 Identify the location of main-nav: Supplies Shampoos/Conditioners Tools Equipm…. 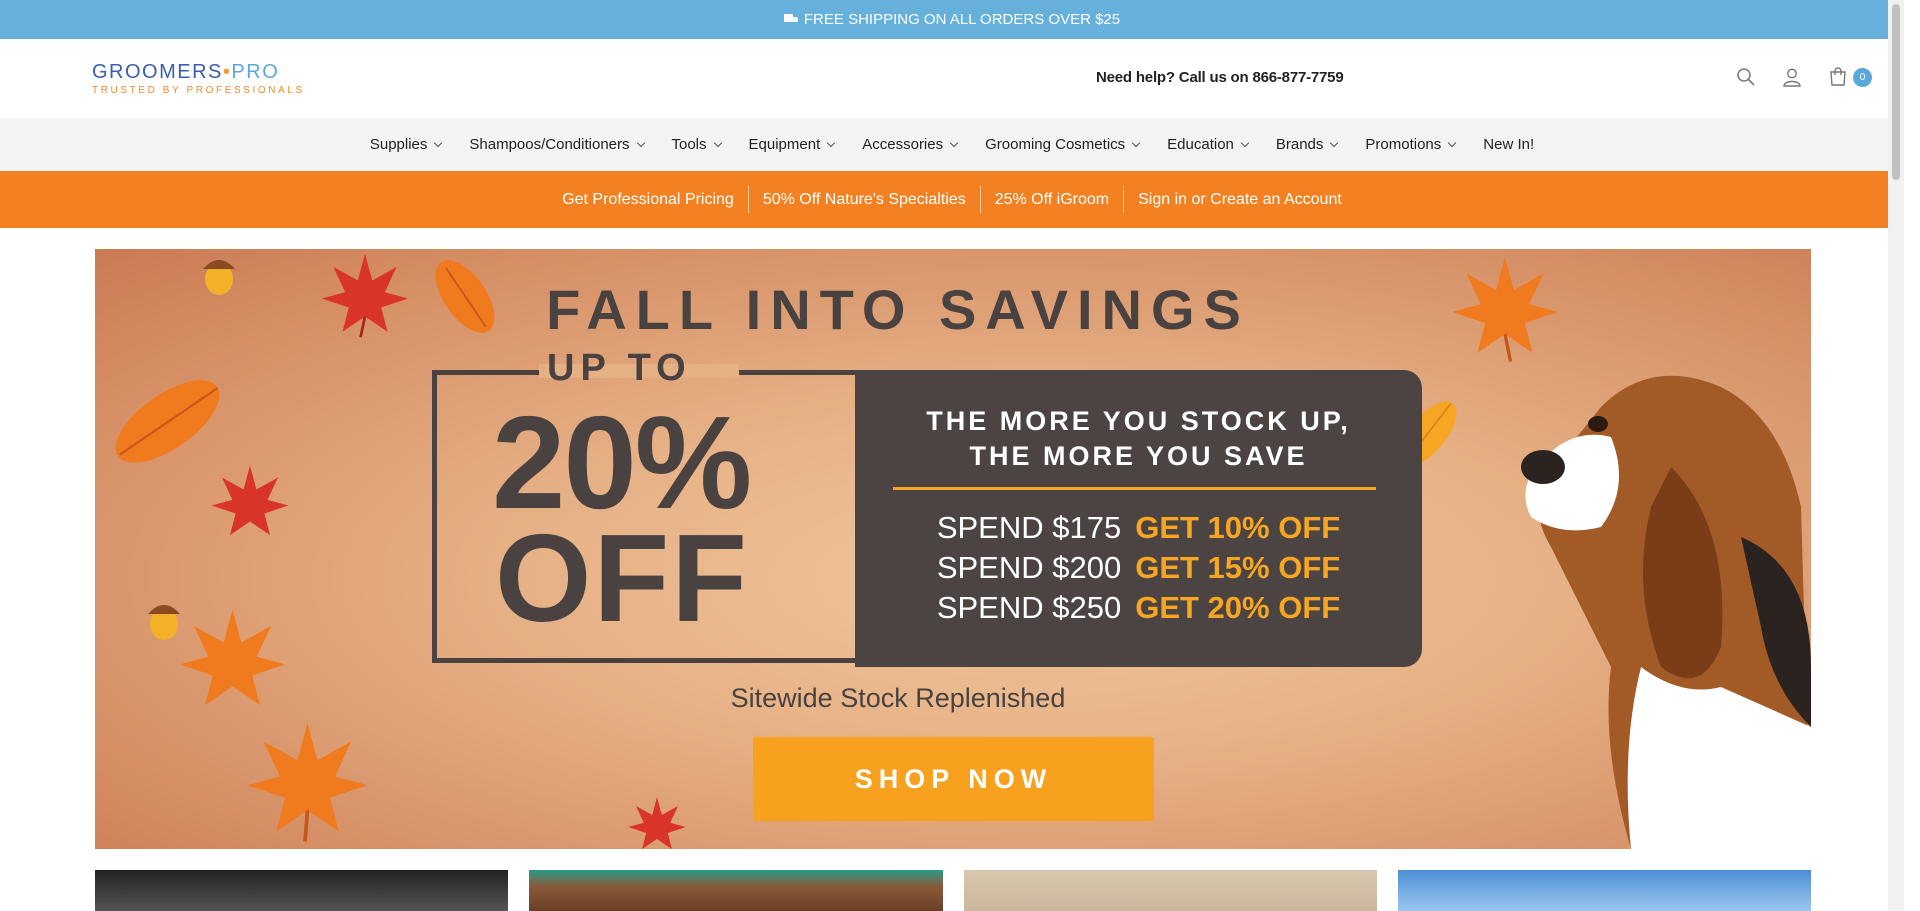
(952, 144).